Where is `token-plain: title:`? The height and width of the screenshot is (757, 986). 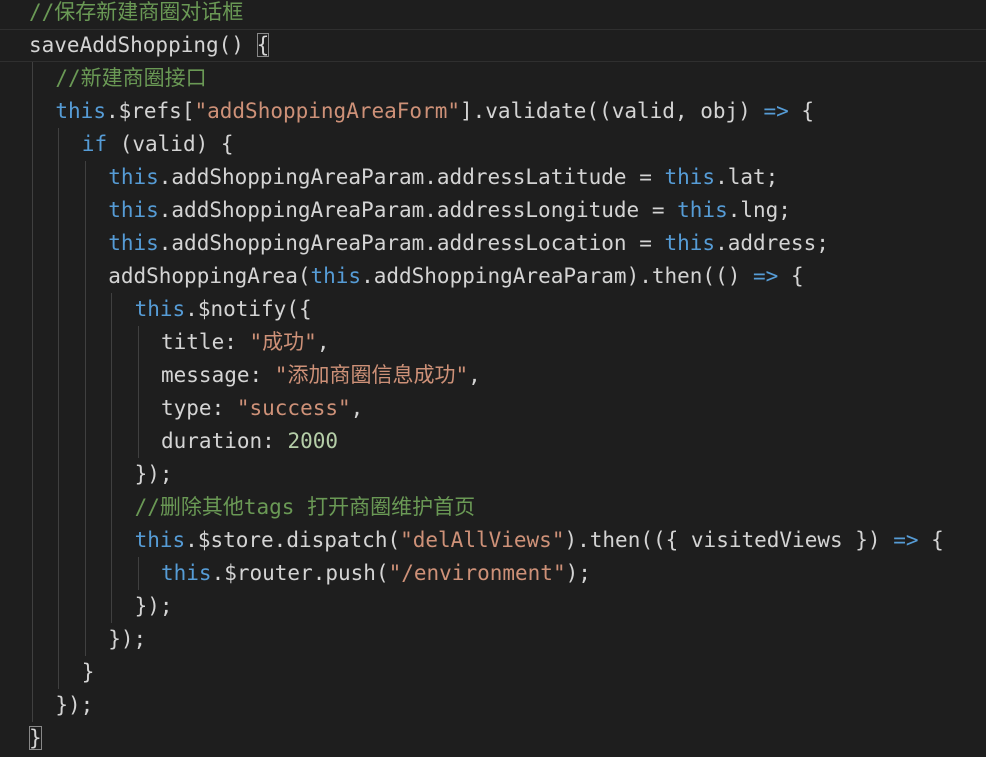
token-plain: title: is located at coordinates (205, 342).